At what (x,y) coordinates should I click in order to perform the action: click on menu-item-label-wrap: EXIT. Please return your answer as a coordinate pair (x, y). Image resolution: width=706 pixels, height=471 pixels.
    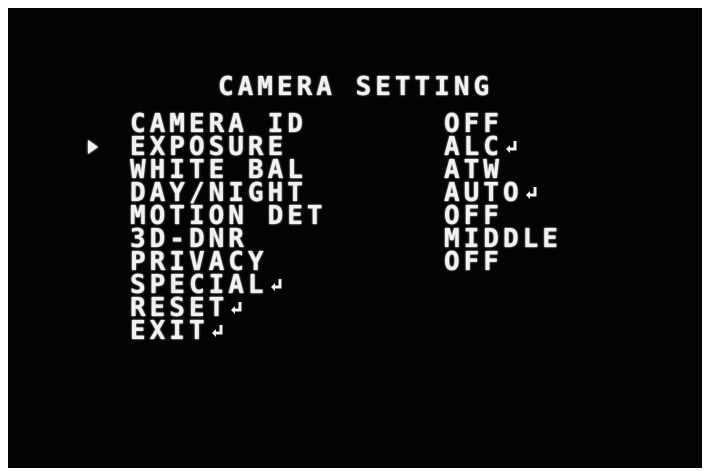
    Looking at the image, I should click on (177, 331).